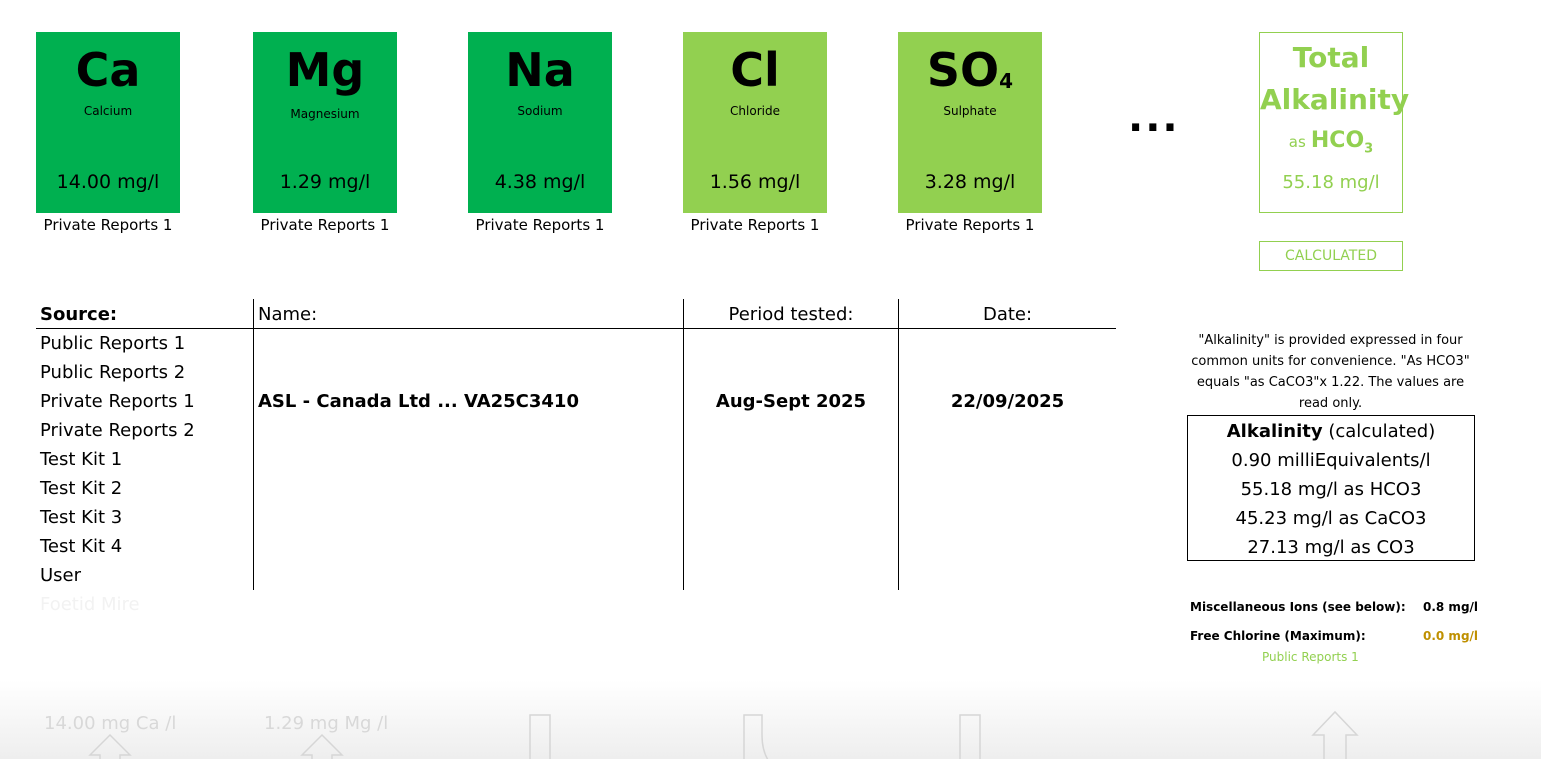 The image size is (1541, 759). What do you see at coordinates (90, 604) in the screenshot?
I see `source-item-foetid-mire: Foetid Mire` at bounding box center [90, 604].